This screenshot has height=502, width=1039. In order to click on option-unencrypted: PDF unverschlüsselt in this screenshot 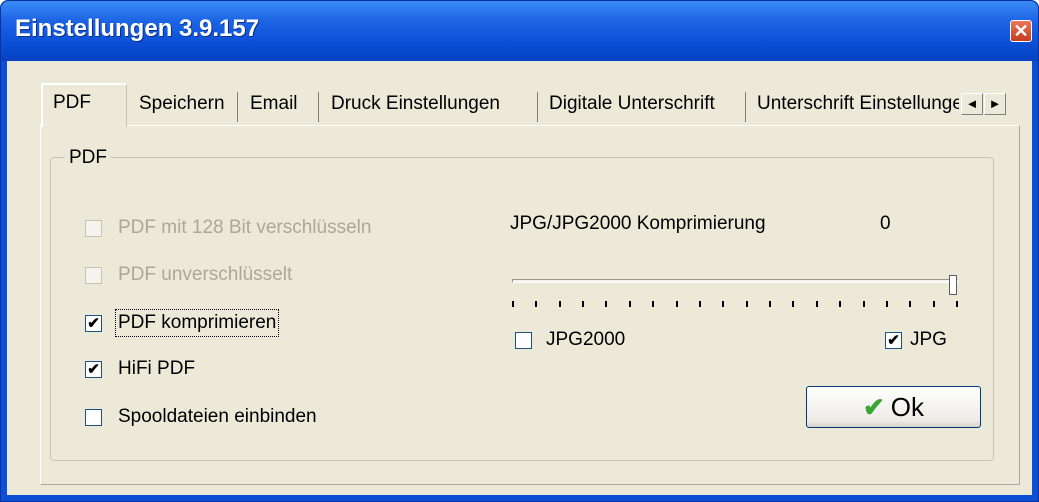, I will do `click(188, 275)`.